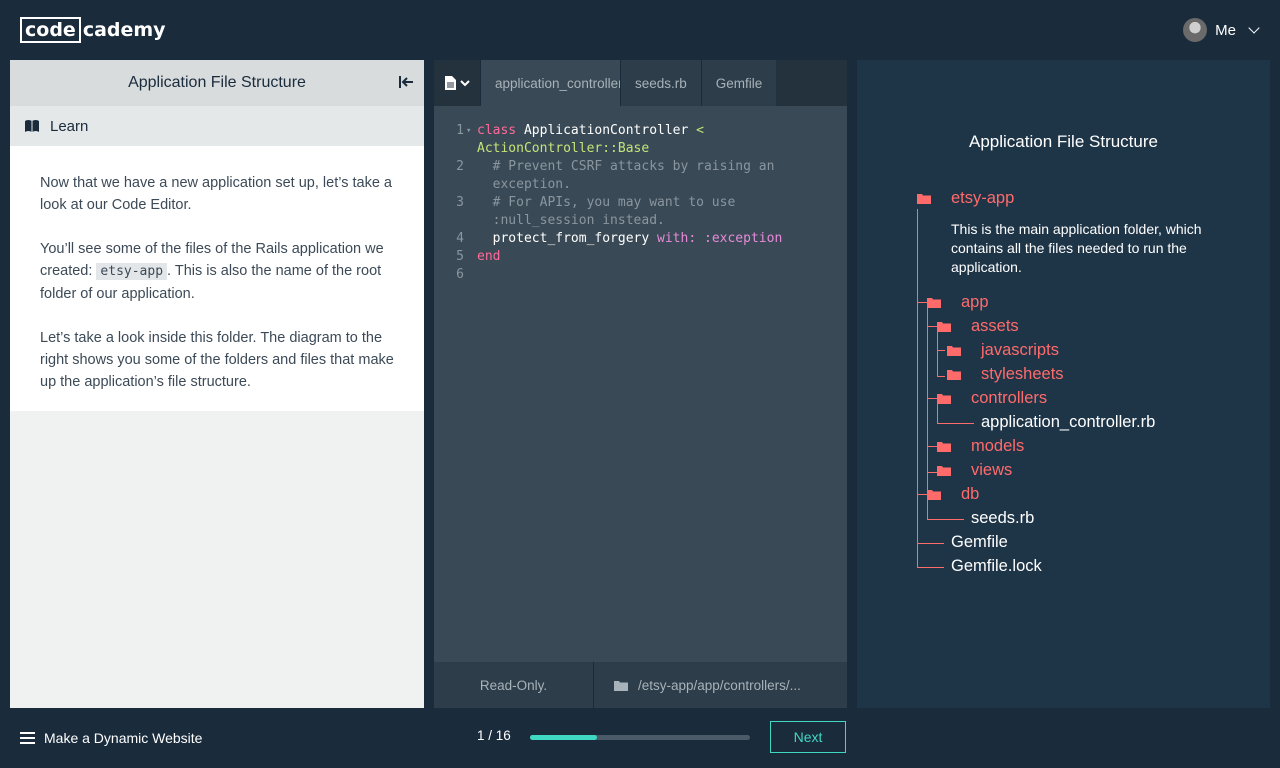 Image resolution: width=1280 pixels, height=768 pixels. I want to click on inline-code: etsy-app, so click(132, 271).